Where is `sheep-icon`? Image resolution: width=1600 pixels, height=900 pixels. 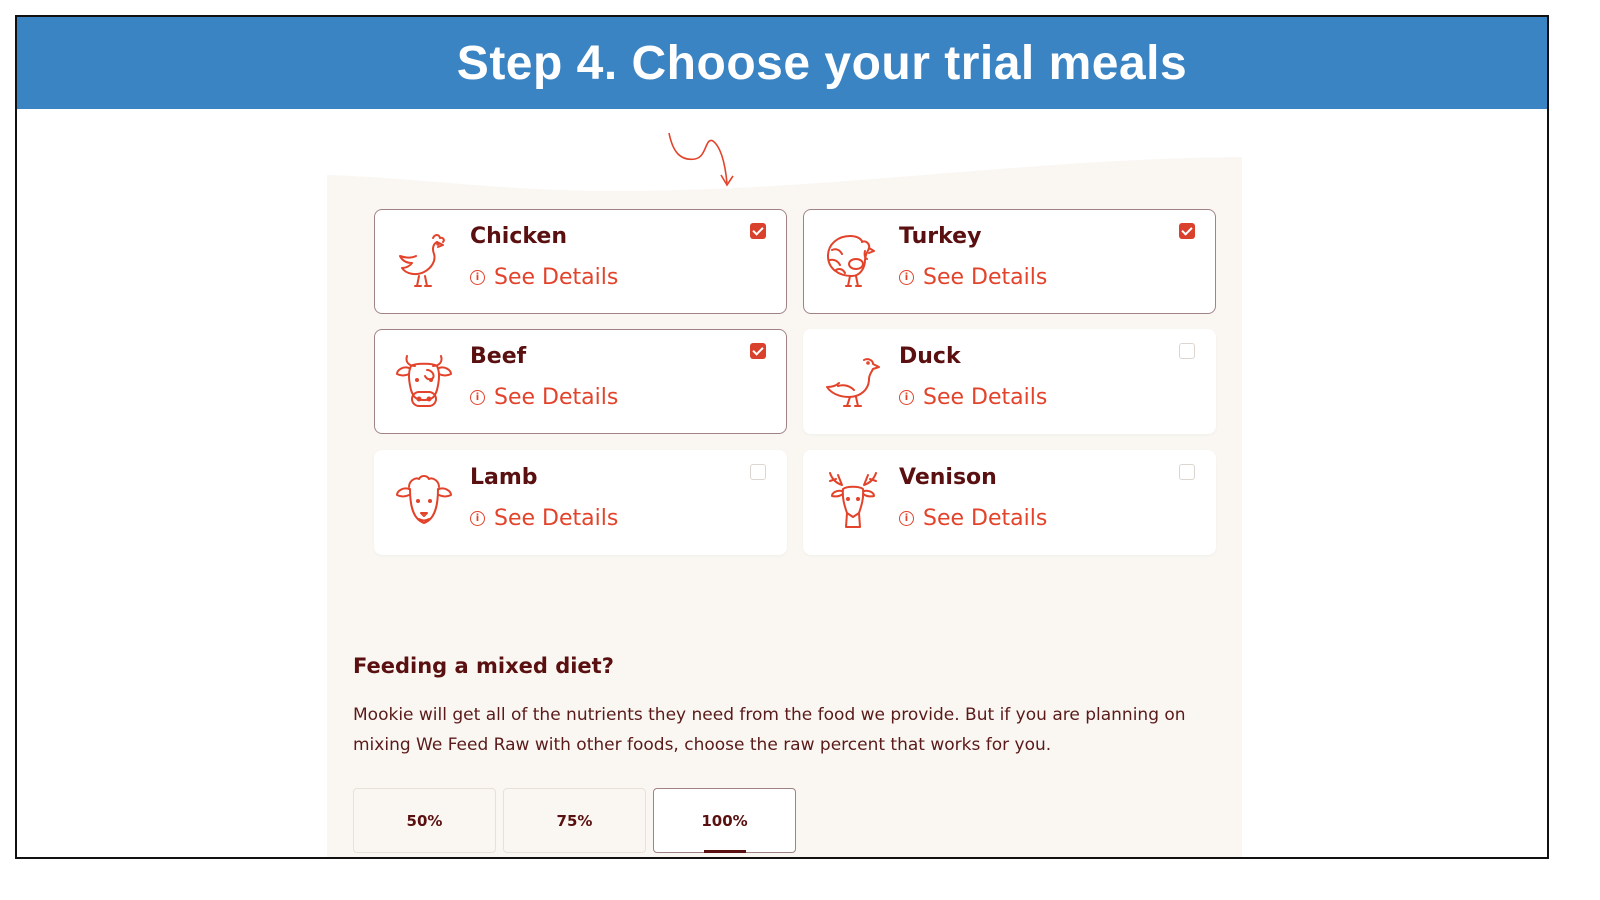
sheep-icon is located at coordinates (424, 499).